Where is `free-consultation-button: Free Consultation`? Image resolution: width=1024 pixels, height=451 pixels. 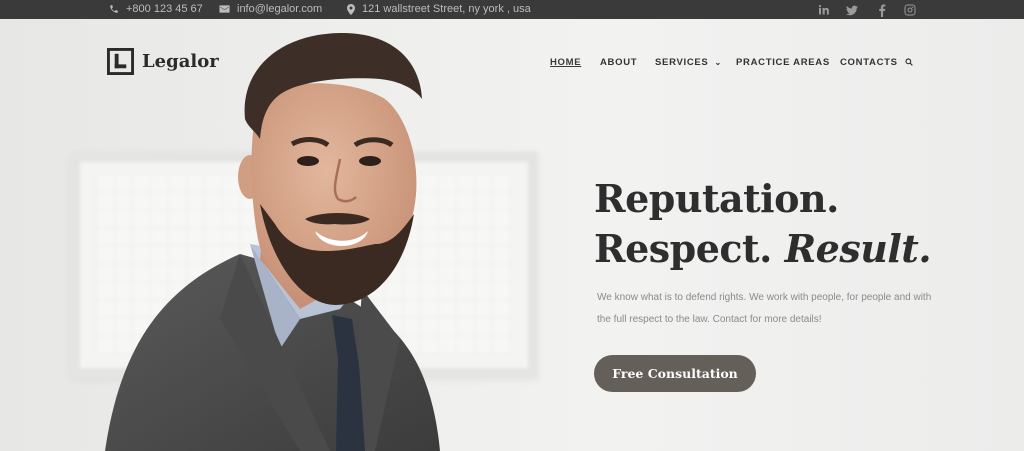 free-consultation-button: Free Consultation is located at coordinates (675, 373).